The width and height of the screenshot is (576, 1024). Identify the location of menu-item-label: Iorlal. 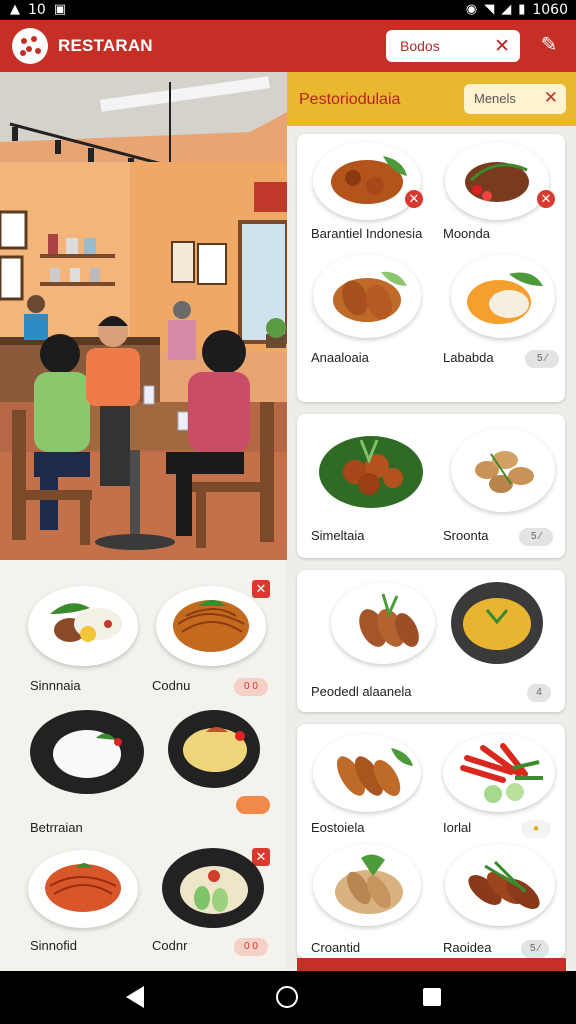
(457, 827).